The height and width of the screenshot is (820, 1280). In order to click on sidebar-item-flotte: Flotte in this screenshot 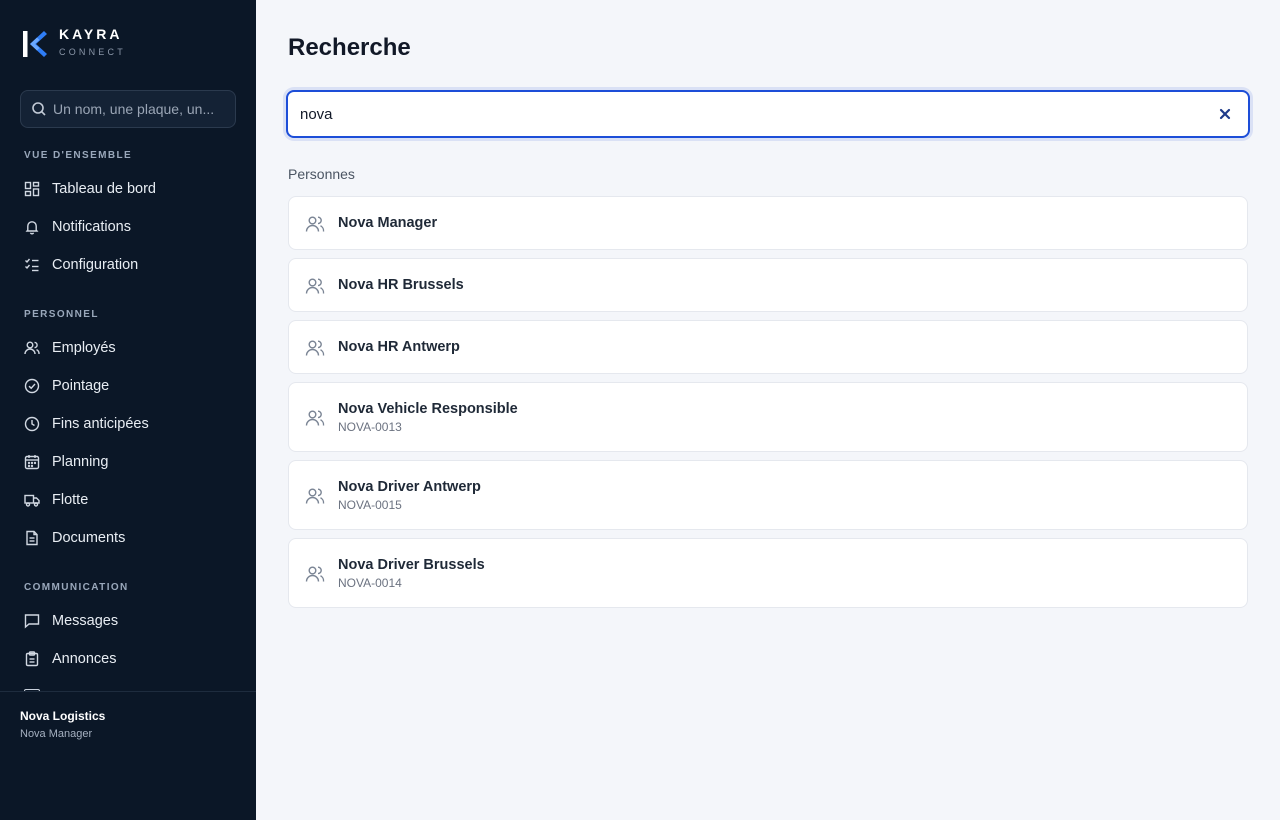, I will do `click(56, 500)`.